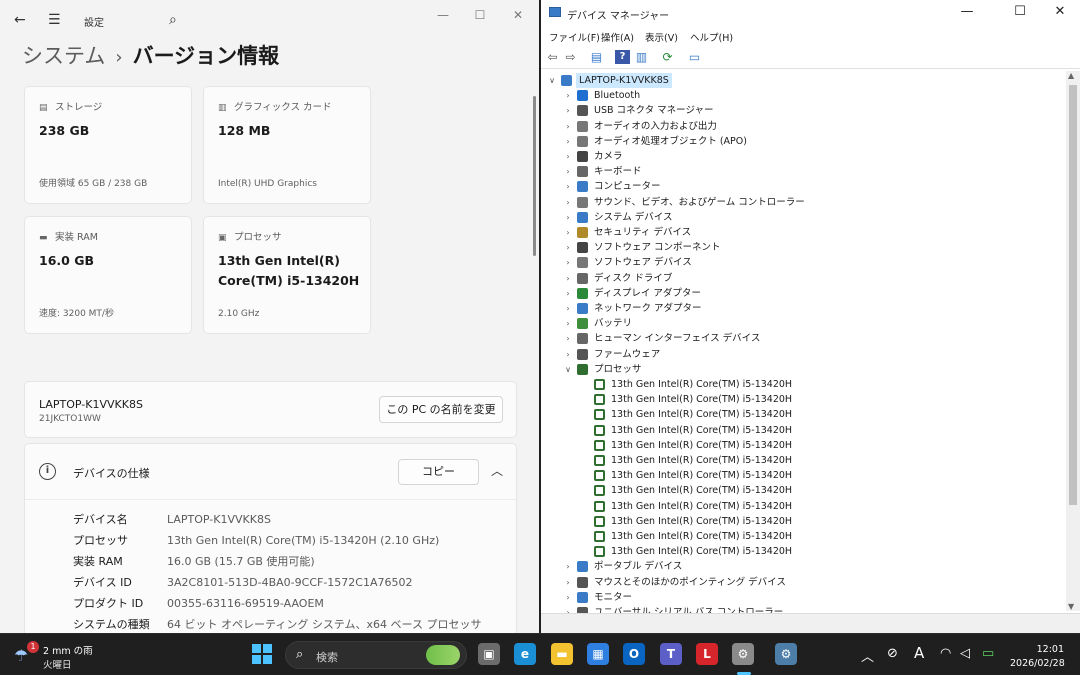 The width and height of the screenshot is (1080, 675). What do you see at coordinates (108, 275) in the screenshot?
I see `ram-card: ▬ 実装 RAM 16.0 GB 速度: 3200 MT/秒` at bounding box center [108, 275].